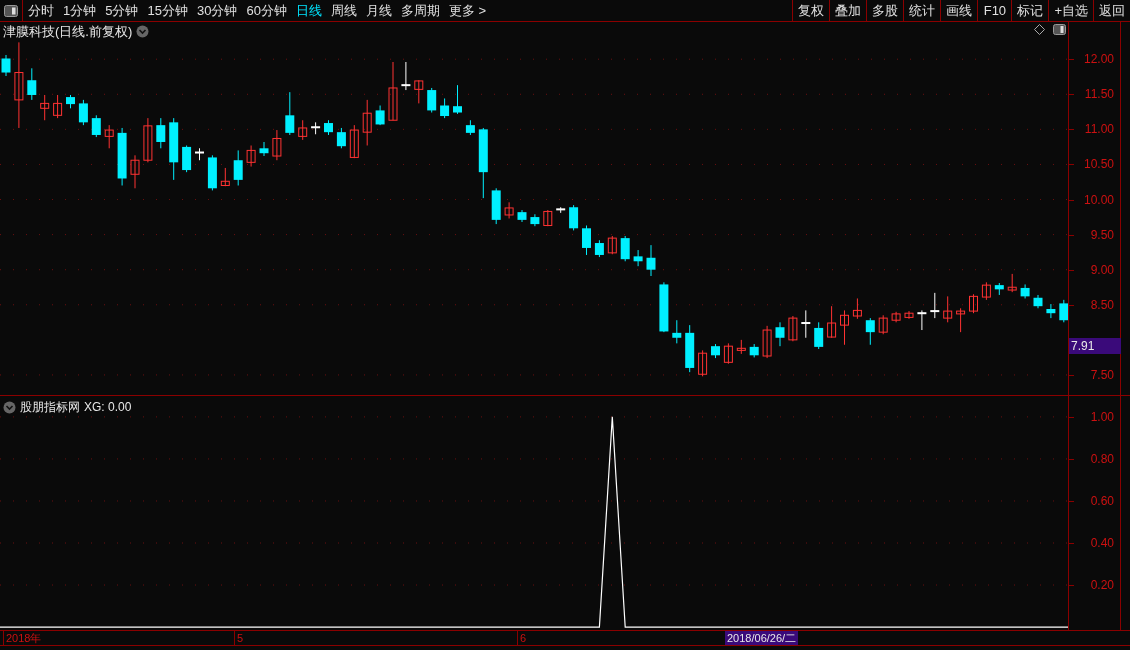  I want to click on axis-label: 12.00, so click(1098, 59).